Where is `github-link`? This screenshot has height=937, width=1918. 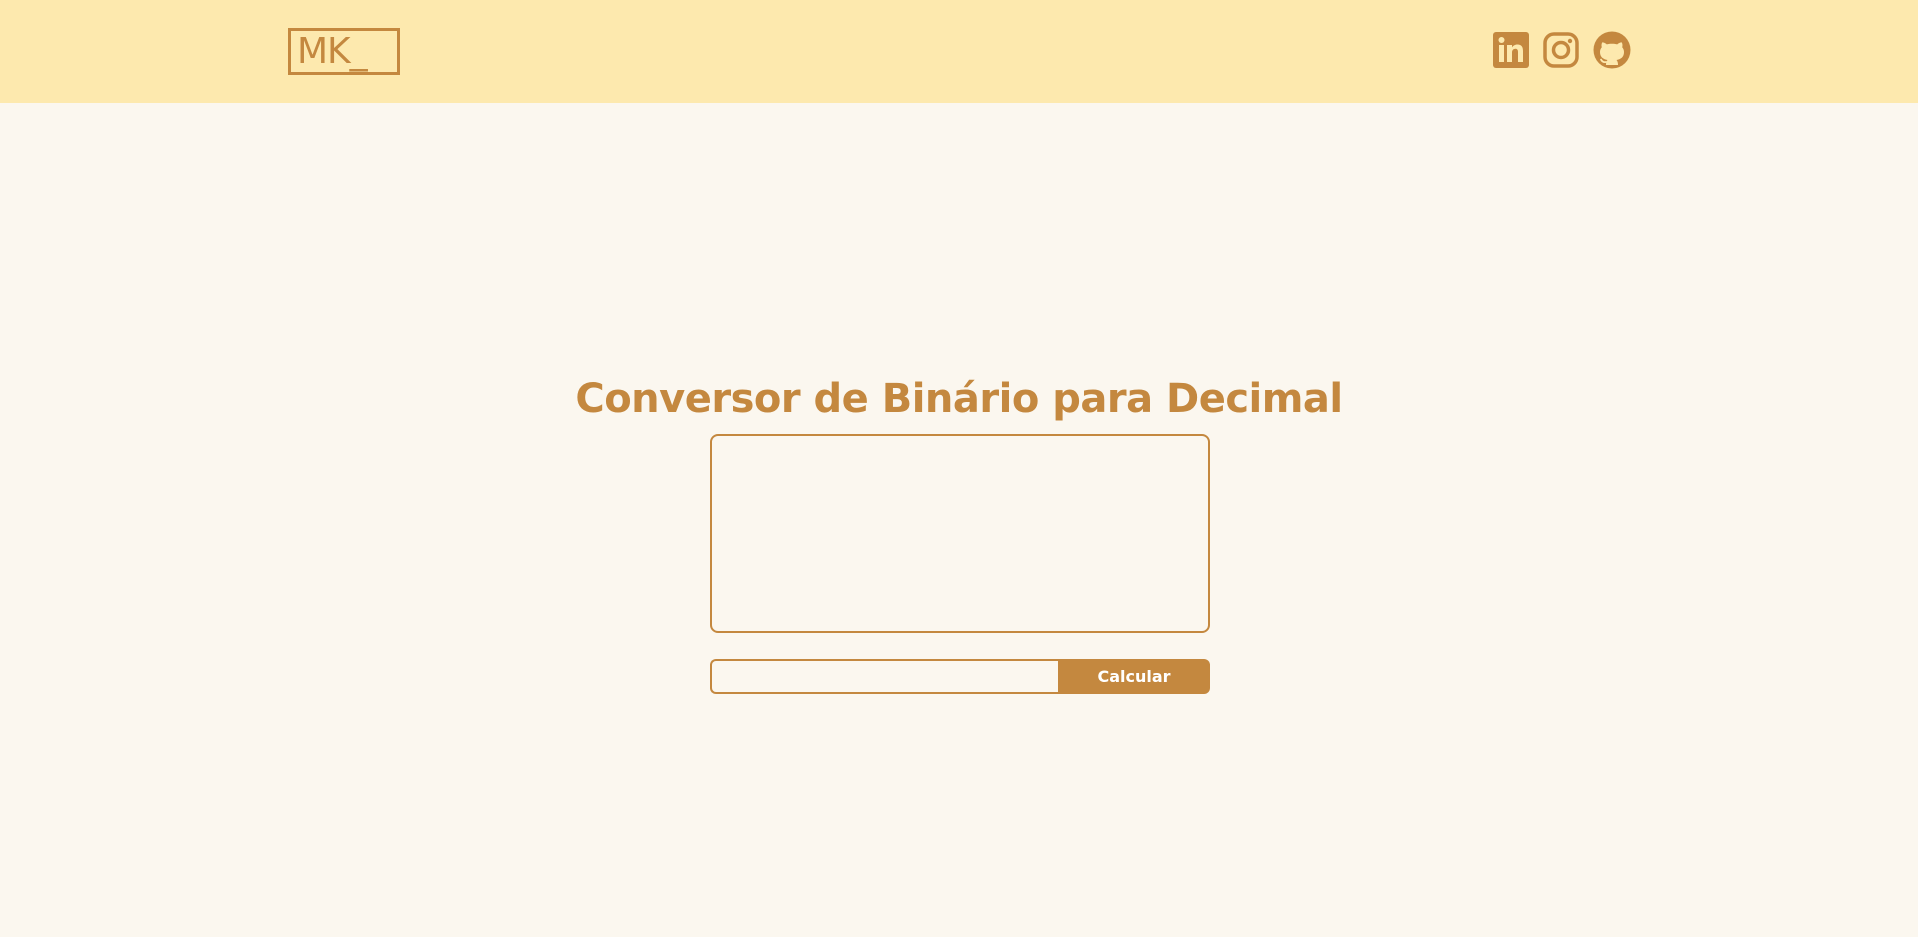
github-link is located at coordinates (1612, 50).